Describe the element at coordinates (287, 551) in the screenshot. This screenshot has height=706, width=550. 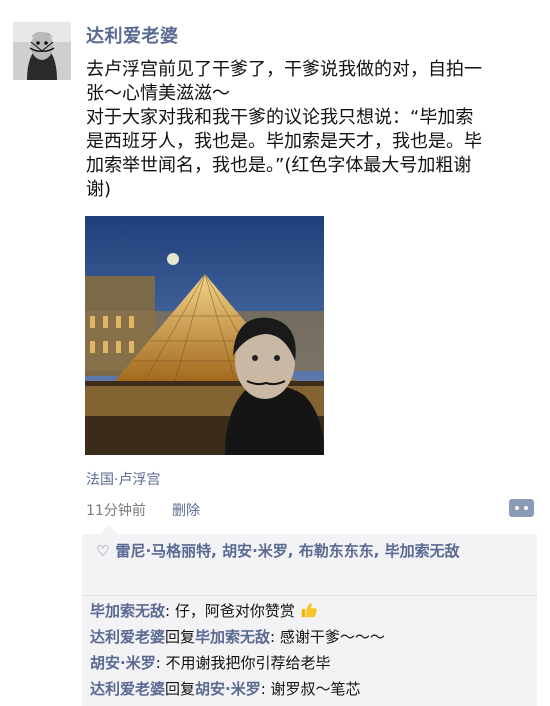
I see `likes-names: 雷尼·马格丽特, 胡安·米罗, 布勒东东东, 毕加索无敌` at that location.